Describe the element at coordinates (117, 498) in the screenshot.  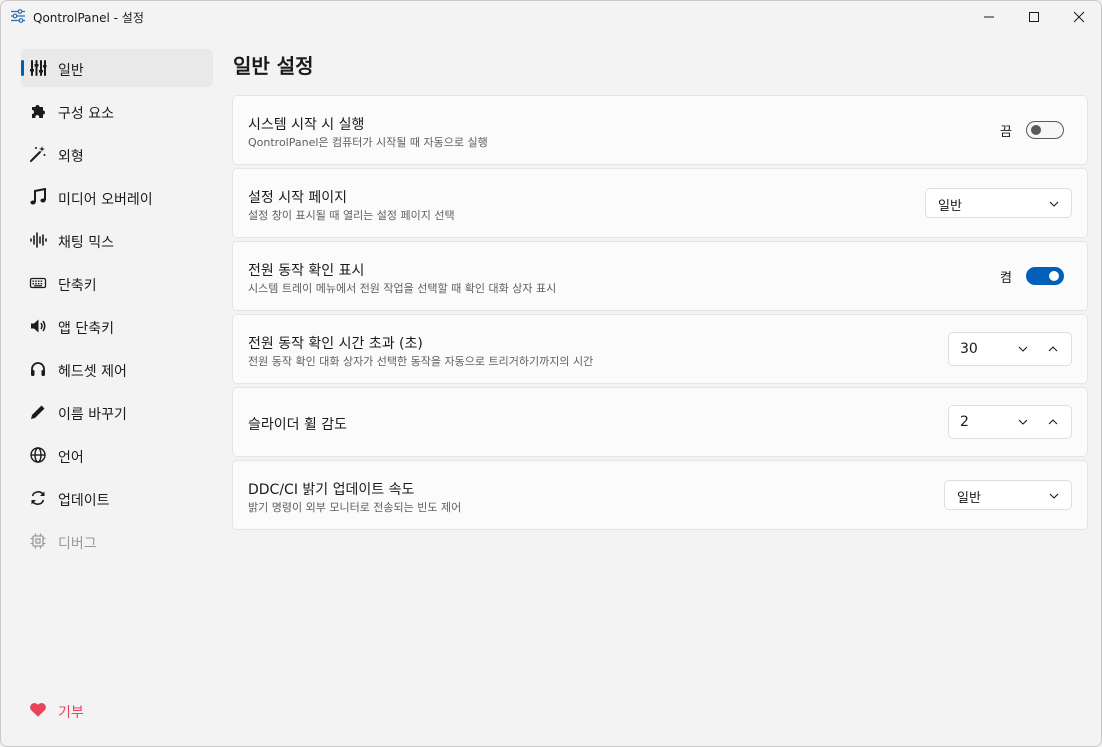
I see `sidebar-item-update: 업데이트` at that location.